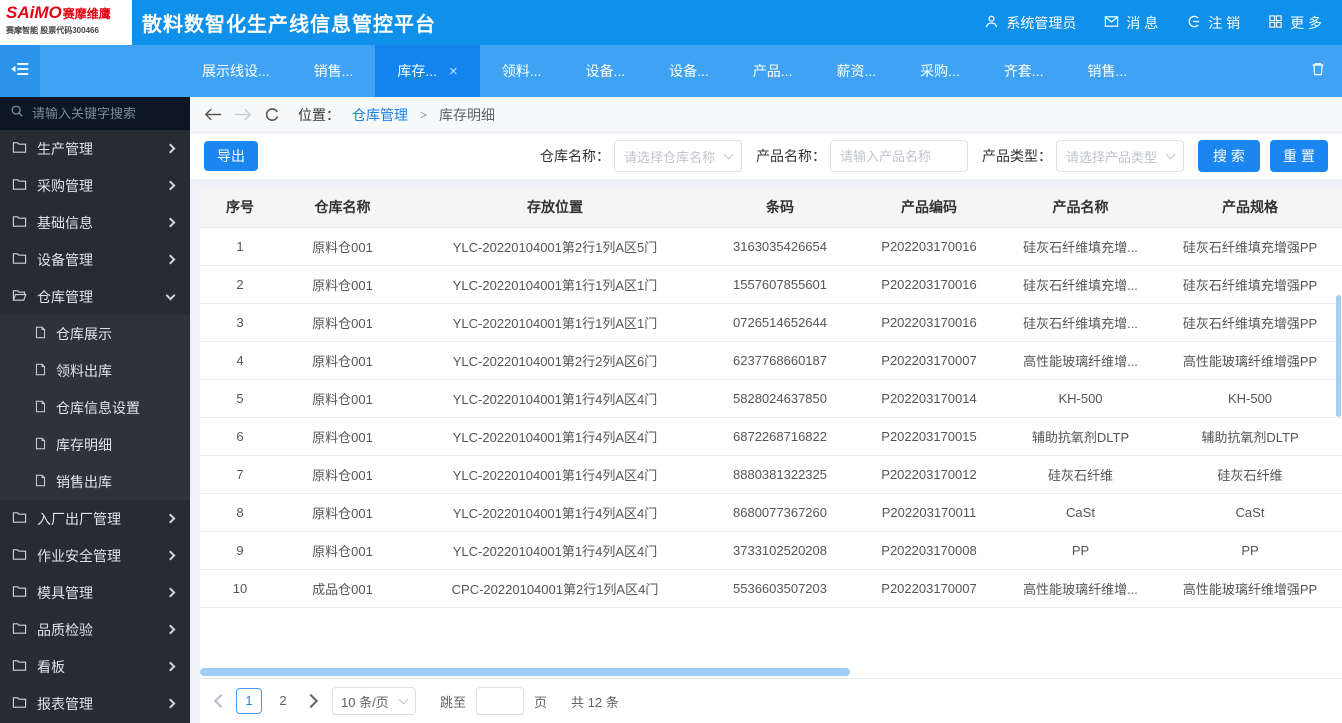  I want to click on collapse-sidebar-button, so click(20, 71).